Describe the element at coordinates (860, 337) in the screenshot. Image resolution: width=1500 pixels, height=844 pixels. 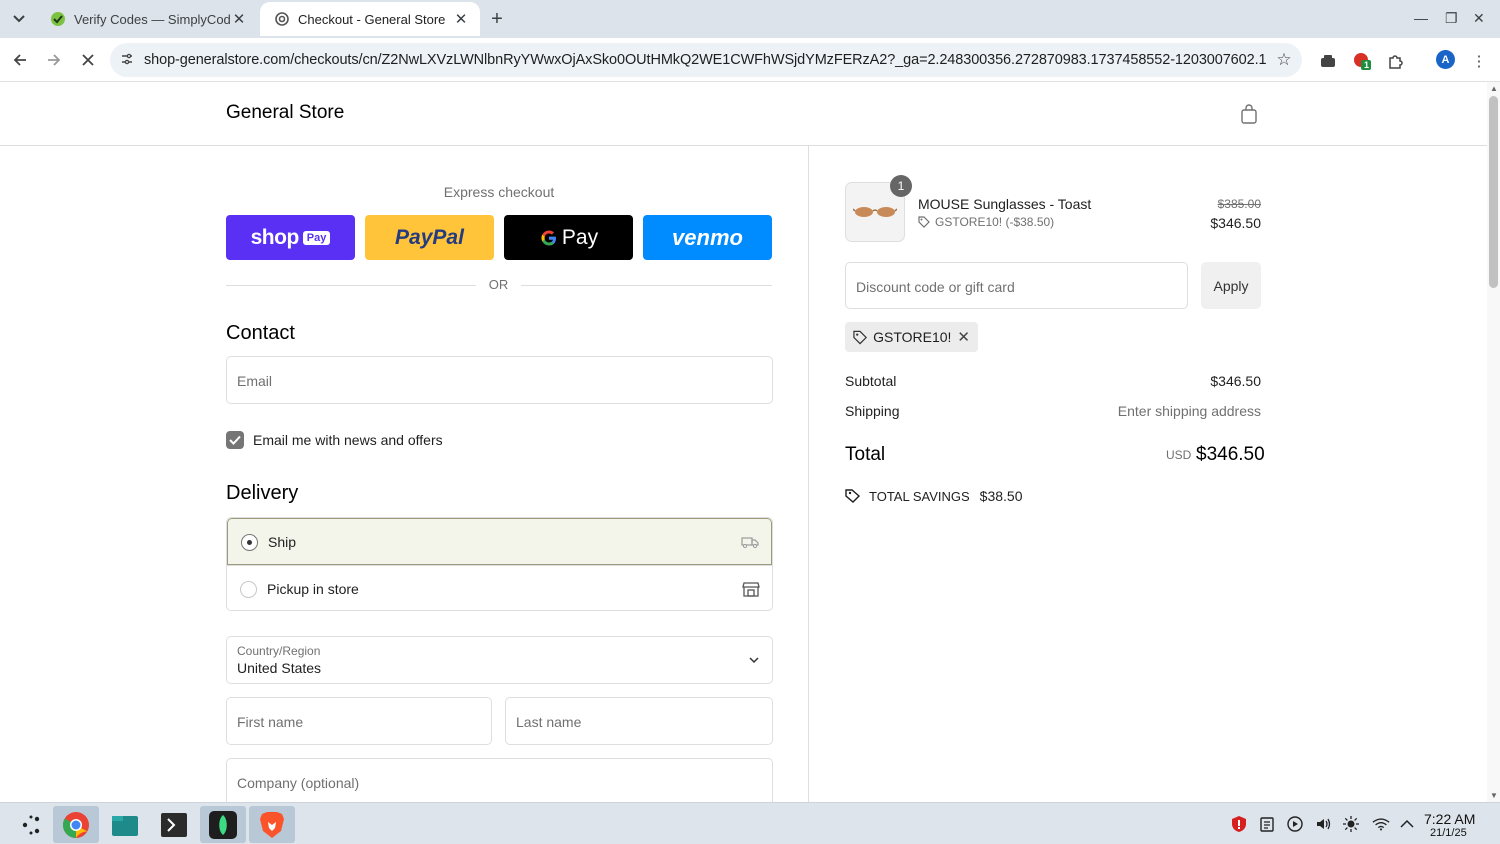
I see `tag-icon` at that location.